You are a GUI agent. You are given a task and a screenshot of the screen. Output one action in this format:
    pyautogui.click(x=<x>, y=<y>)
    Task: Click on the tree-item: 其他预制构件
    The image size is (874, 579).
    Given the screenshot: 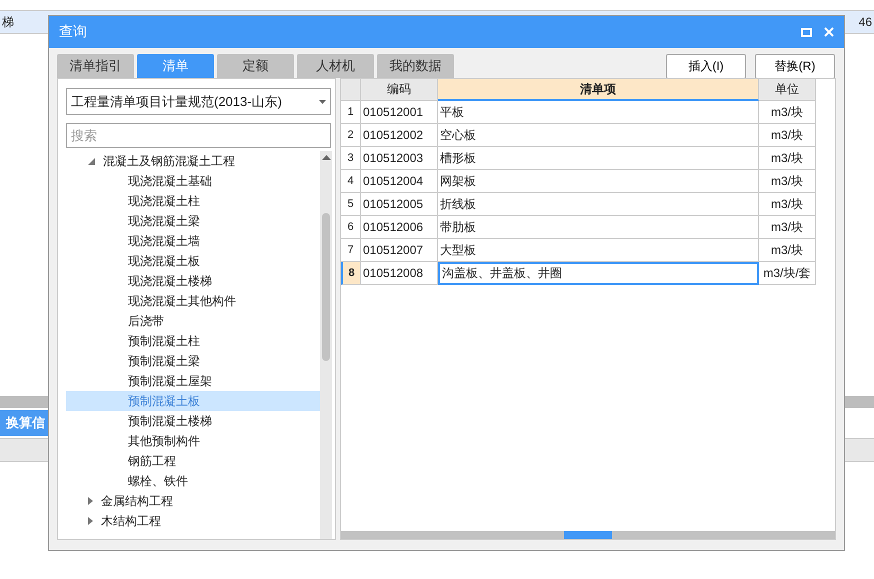 What is the action you would take?
    pyautogui.click(x=193, y=441)
    